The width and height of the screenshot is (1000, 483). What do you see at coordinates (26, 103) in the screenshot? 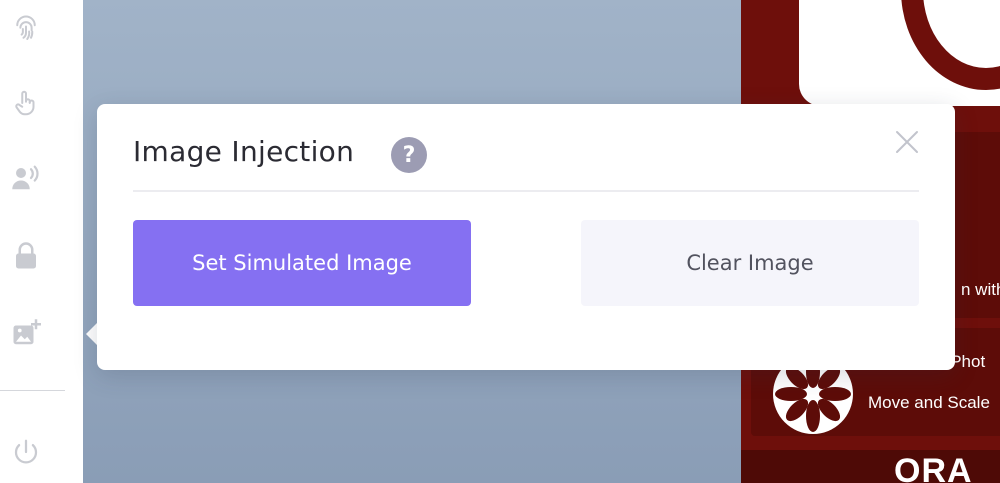
I see `touch-icon` at bounding box center [26, 103].